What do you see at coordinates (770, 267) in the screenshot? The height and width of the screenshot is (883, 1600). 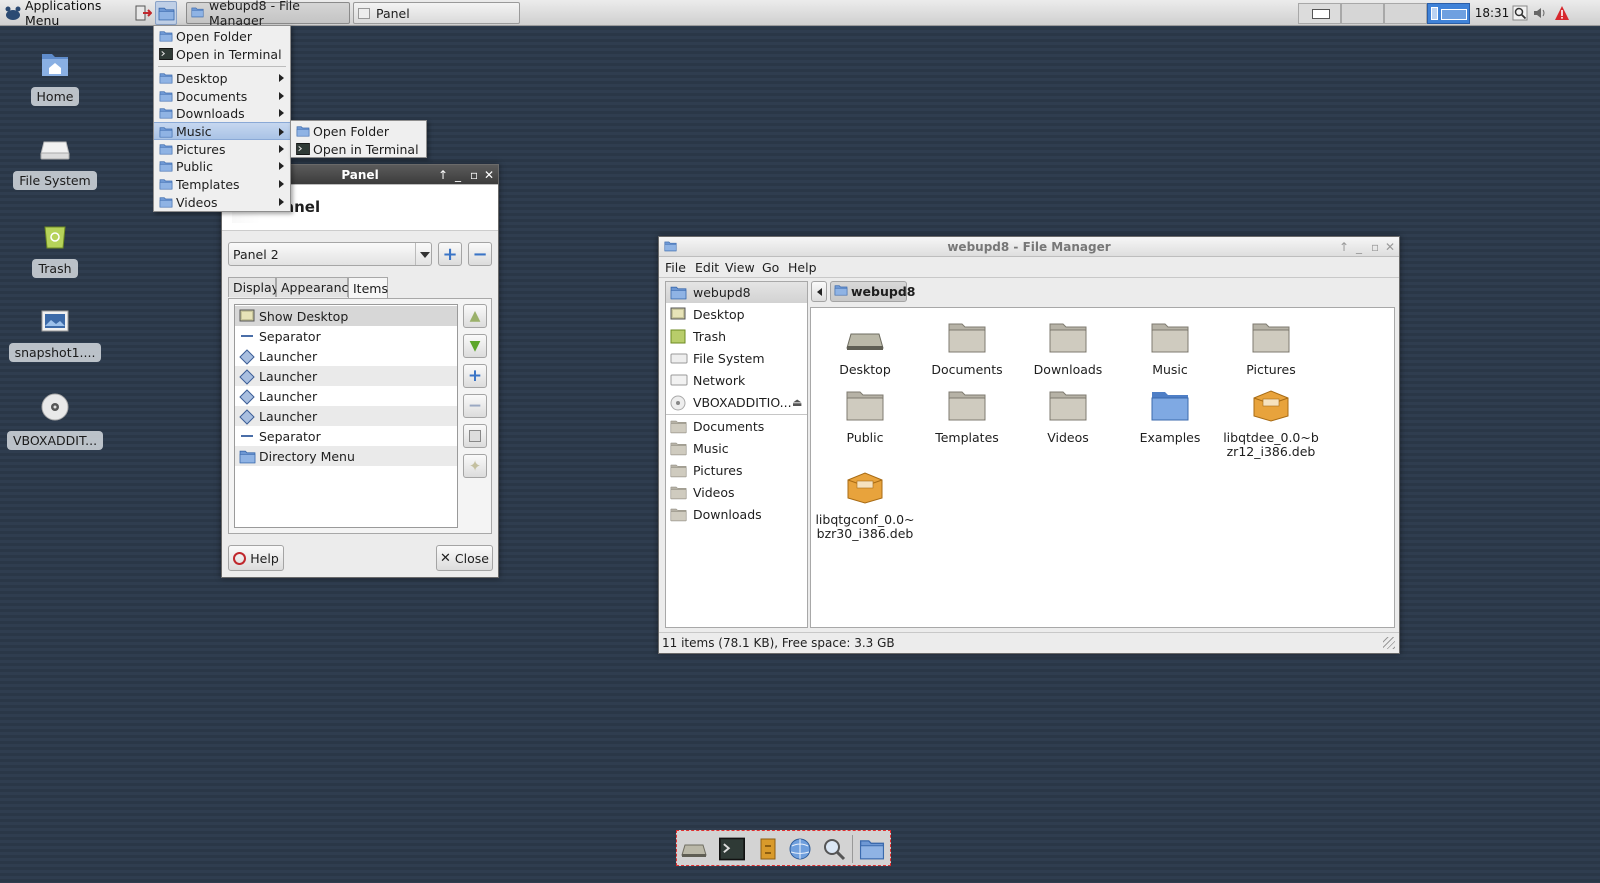 I see `menu-go: Go` at bounding box center [770, 267].